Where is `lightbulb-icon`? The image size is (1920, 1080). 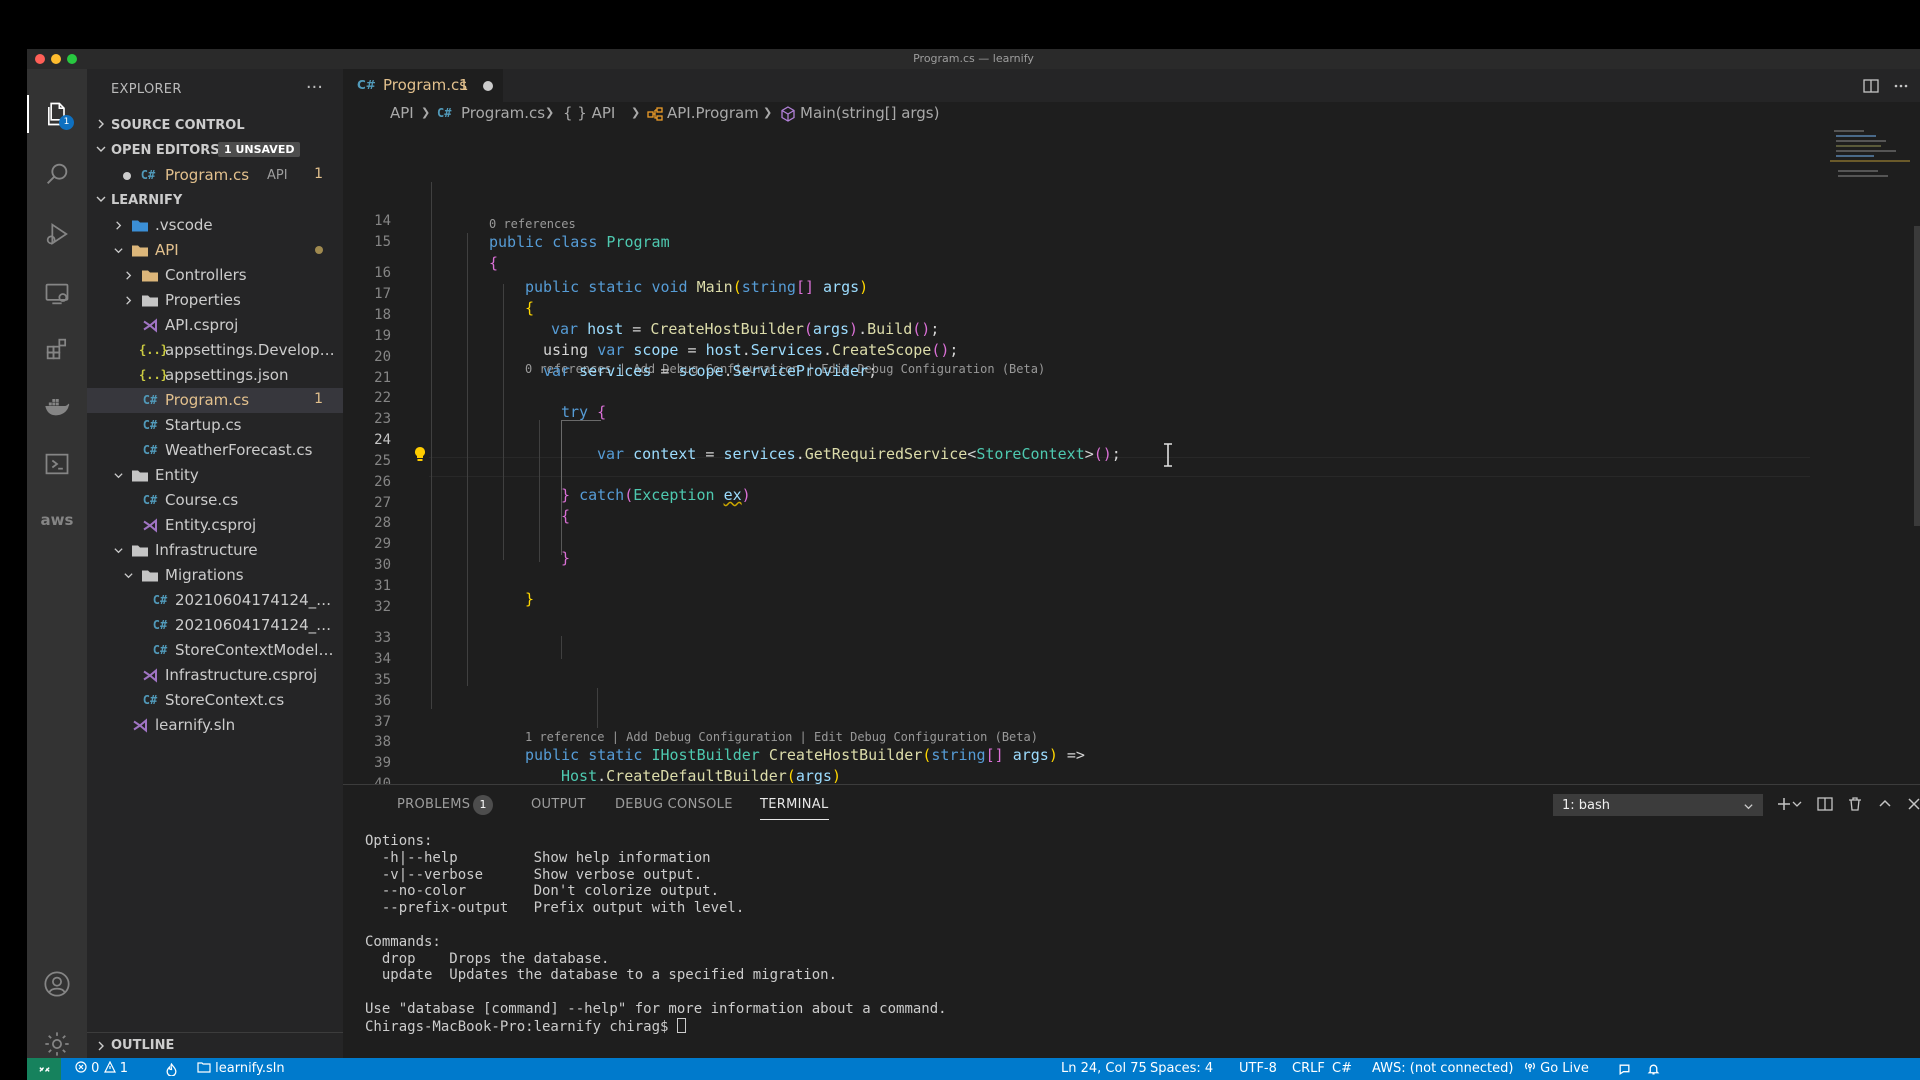 lightbulb-icon is located at coordinates (420, 454).